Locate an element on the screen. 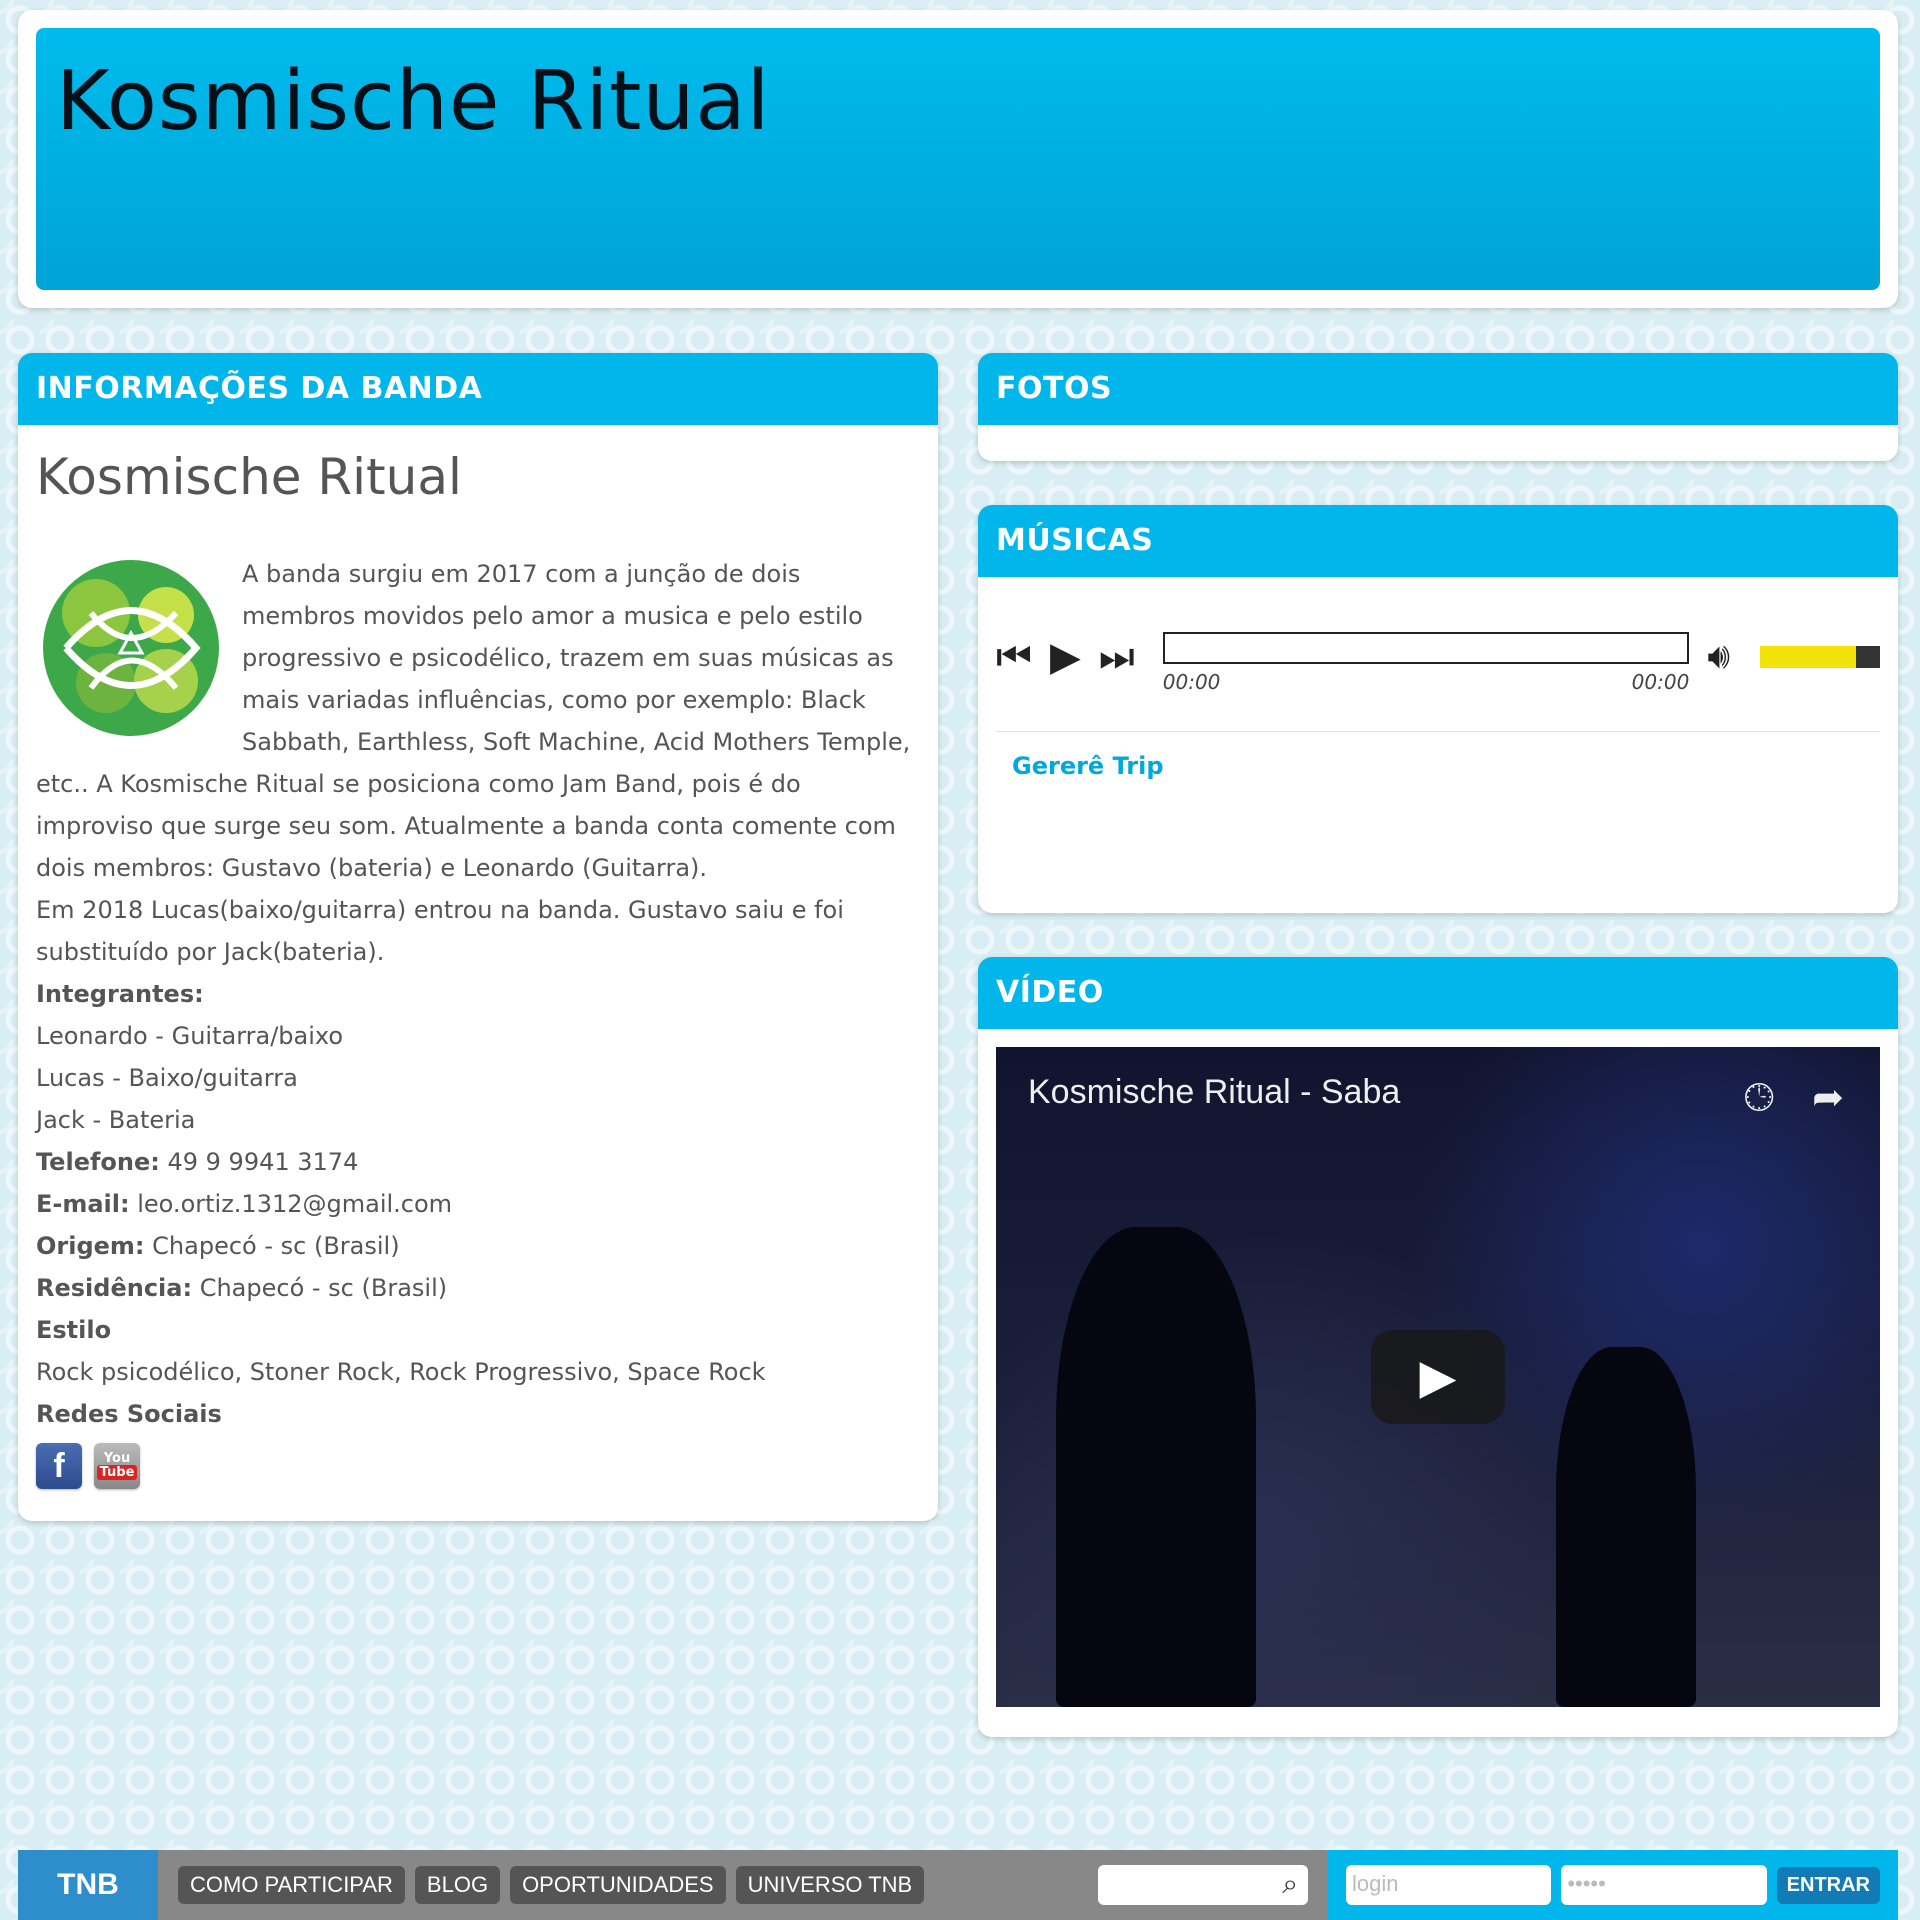  member-item: Leonardo - Guitarra/baixo is located at coordinates (190, 1036).